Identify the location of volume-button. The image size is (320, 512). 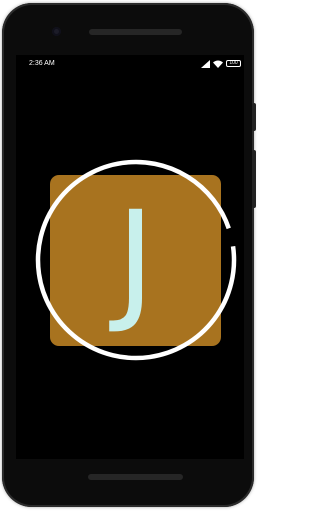
(254, 179).